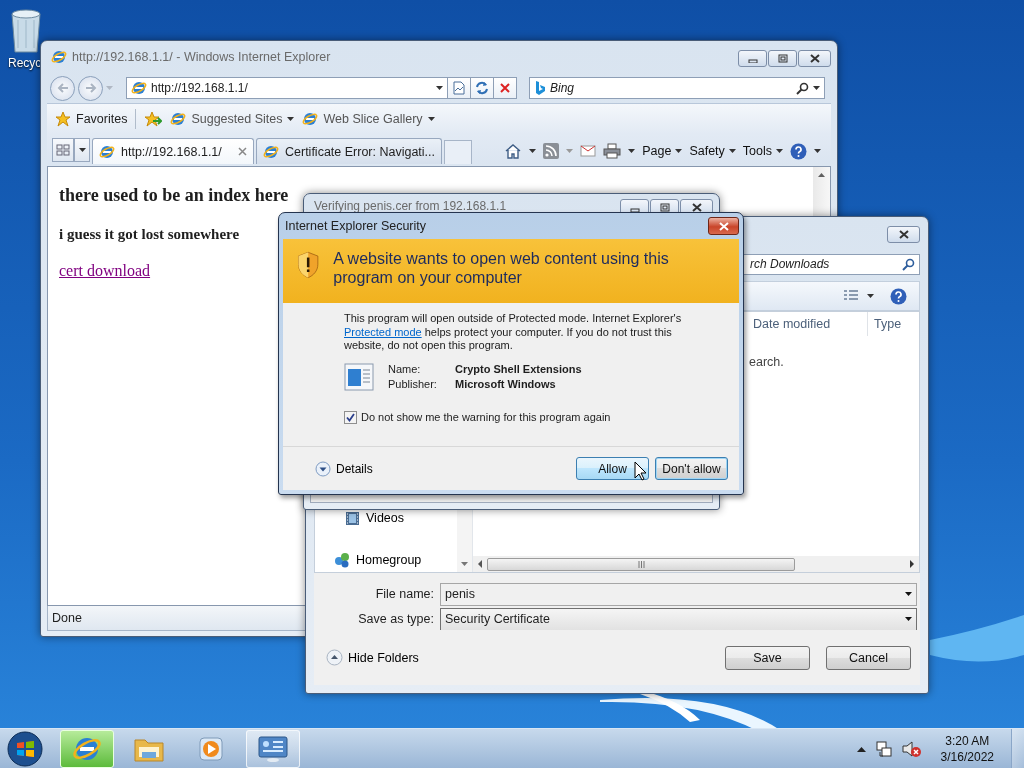 Image resolution: width=1024 pixels, height=768 pixels. Describe the element at coordinates (911, 748) in the screenshot. I see `volume-muted-icon` at that location.